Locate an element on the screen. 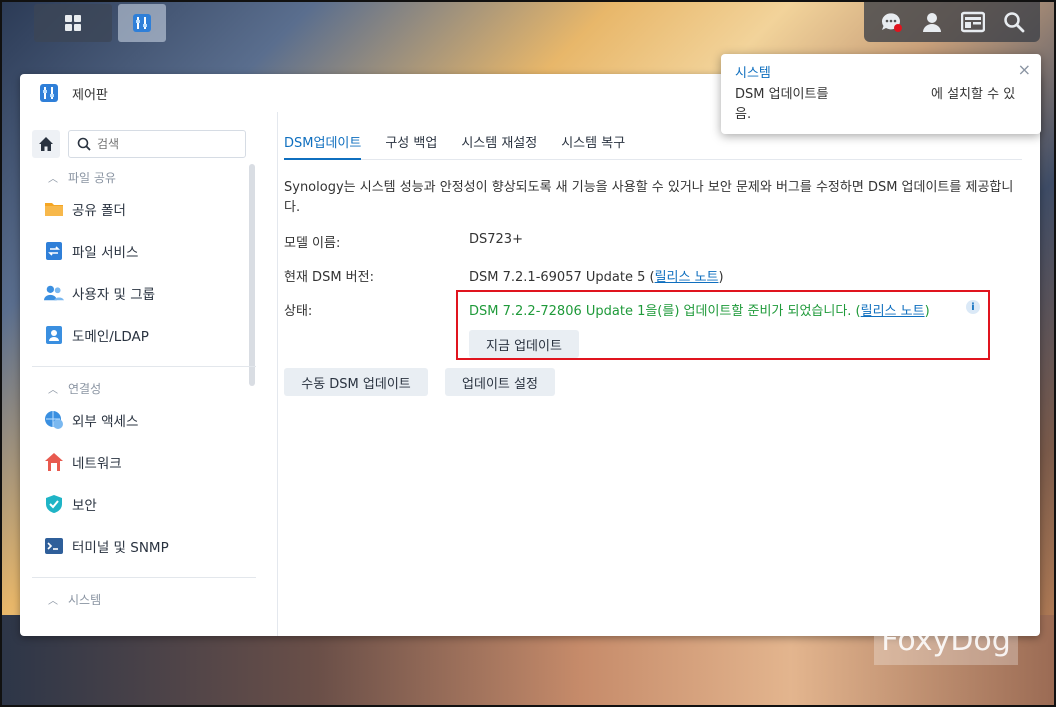 This screenshot has width=1056, height=707. model-label: 모델 이름: is located at coordinates (312, 243).